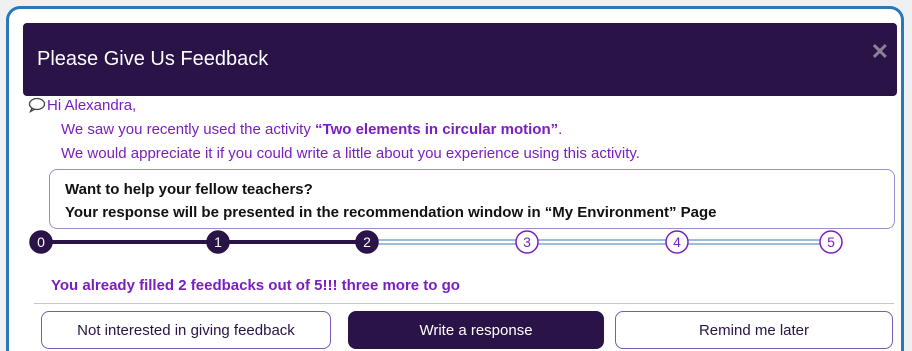  What do you see at coordinates (677, 242) in the screenshot?
I see `progress-step-label: 4` at bounding box center [677, 242].